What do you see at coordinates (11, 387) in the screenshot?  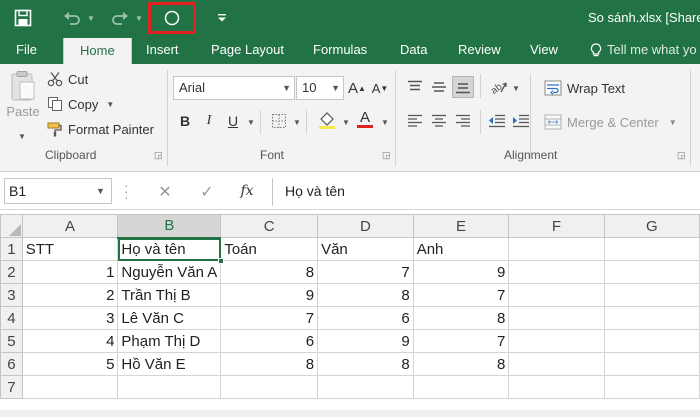 I see `row-header: 7` at bounding box center [11, 387].